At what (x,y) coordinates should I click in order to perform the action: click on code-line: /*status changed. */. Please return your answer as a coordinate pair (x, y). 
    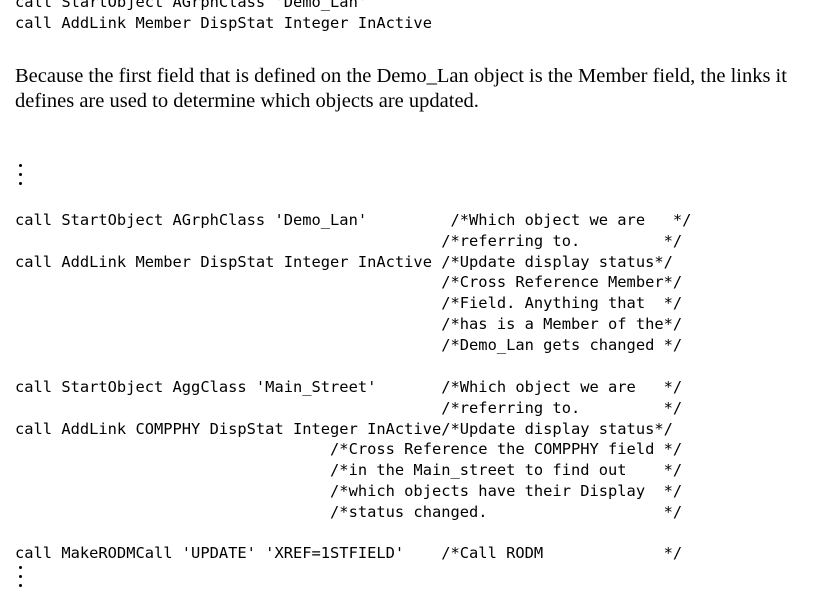
    Looking at the image, I should click on (349, 511).